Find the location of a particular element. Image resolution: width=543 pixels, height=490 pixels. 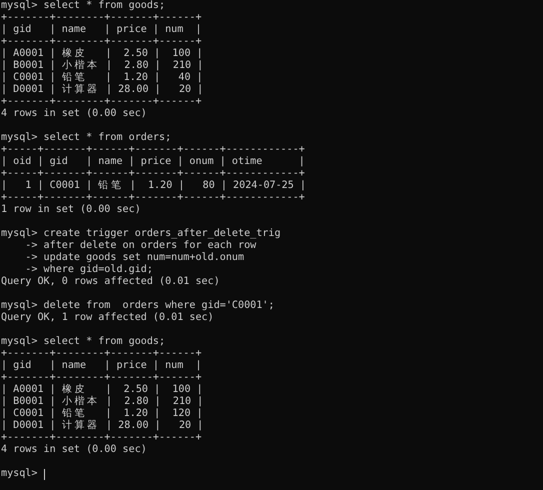

terminal-prompt: mysql> is located at coordinates (19, 474).